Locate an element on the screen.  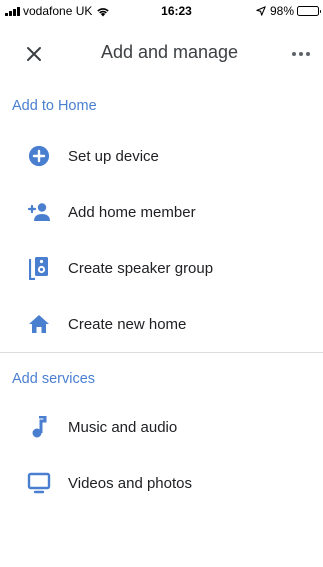
menu-item-set-up-device: Set up device is located at coordinates (161, 156).